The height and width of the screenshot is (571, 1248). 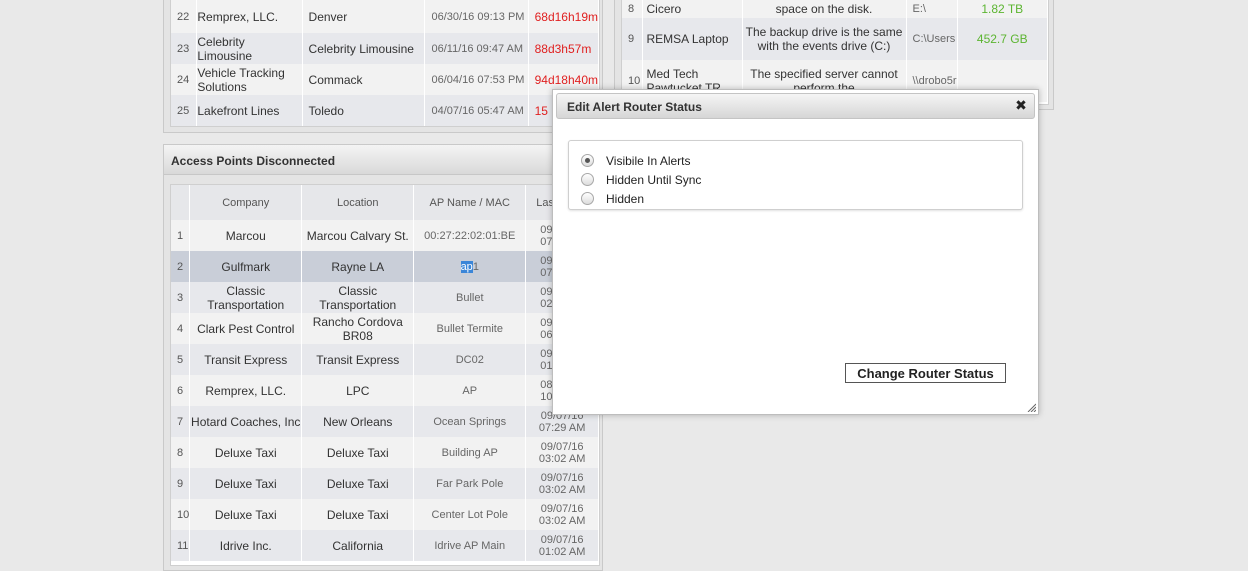 What do you see at coordinates (184, 79) in the screenshot?
I see `row-number: 24` at bounding box center [184, 79].